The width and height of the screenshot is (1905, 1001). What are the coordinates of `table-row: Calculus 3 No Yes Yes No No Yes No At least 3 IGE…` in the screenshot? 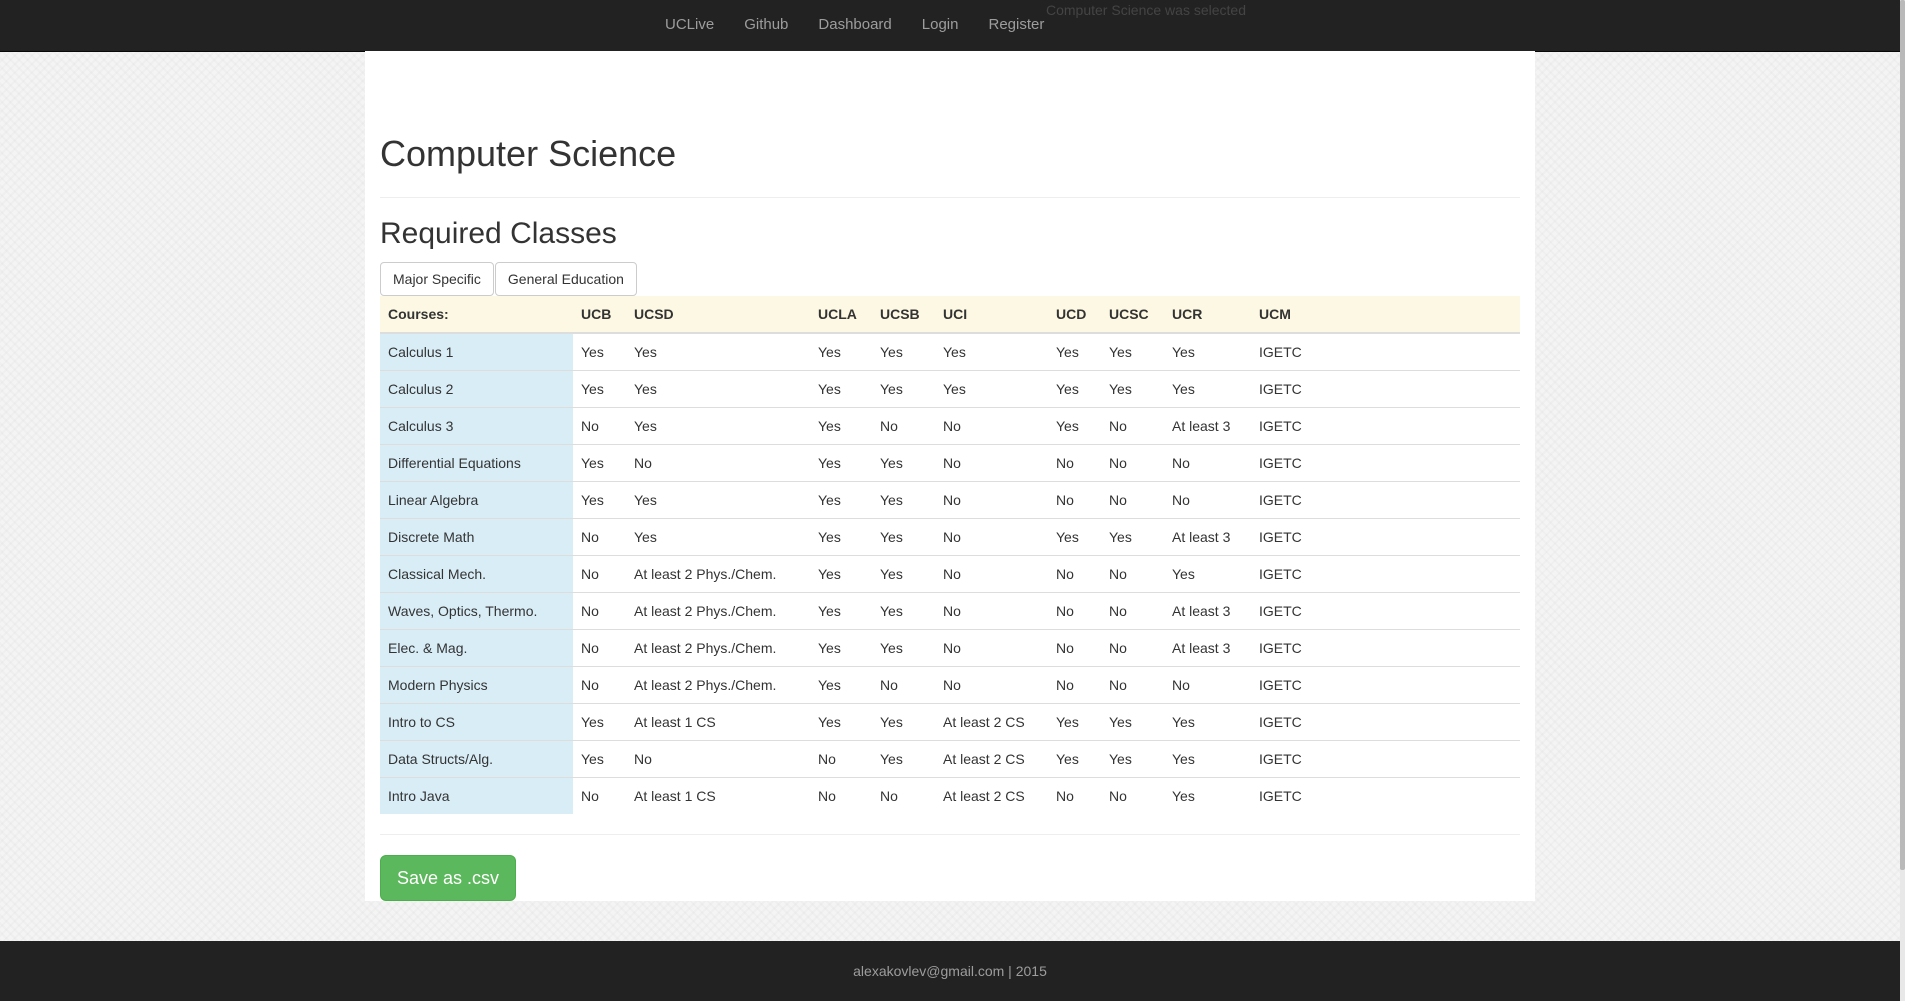 It's located at (950, 426).